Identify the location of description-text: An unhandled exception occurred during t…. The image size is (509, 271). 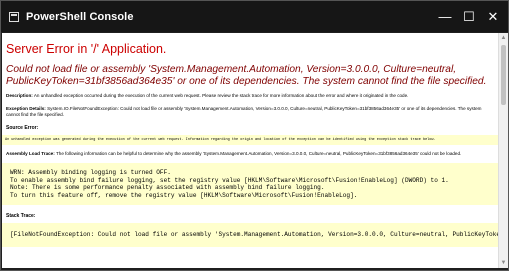
(220, 95).